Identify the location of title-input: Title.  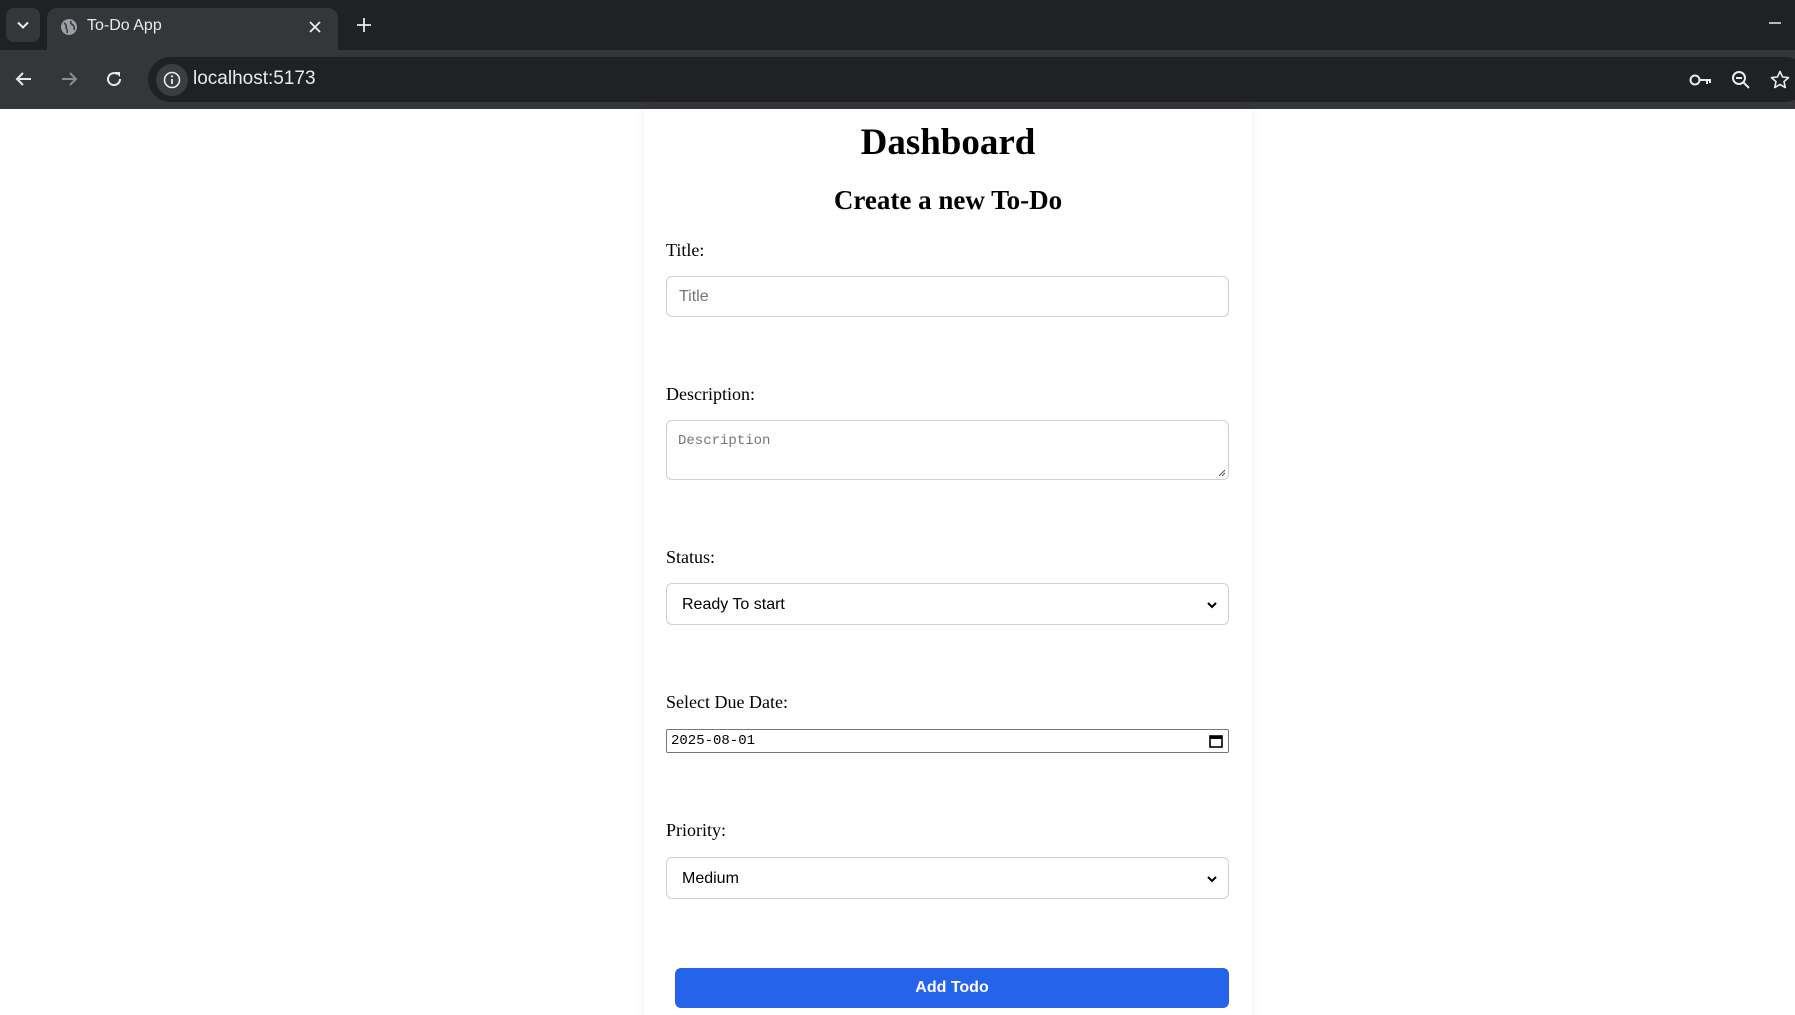
(947, 296).